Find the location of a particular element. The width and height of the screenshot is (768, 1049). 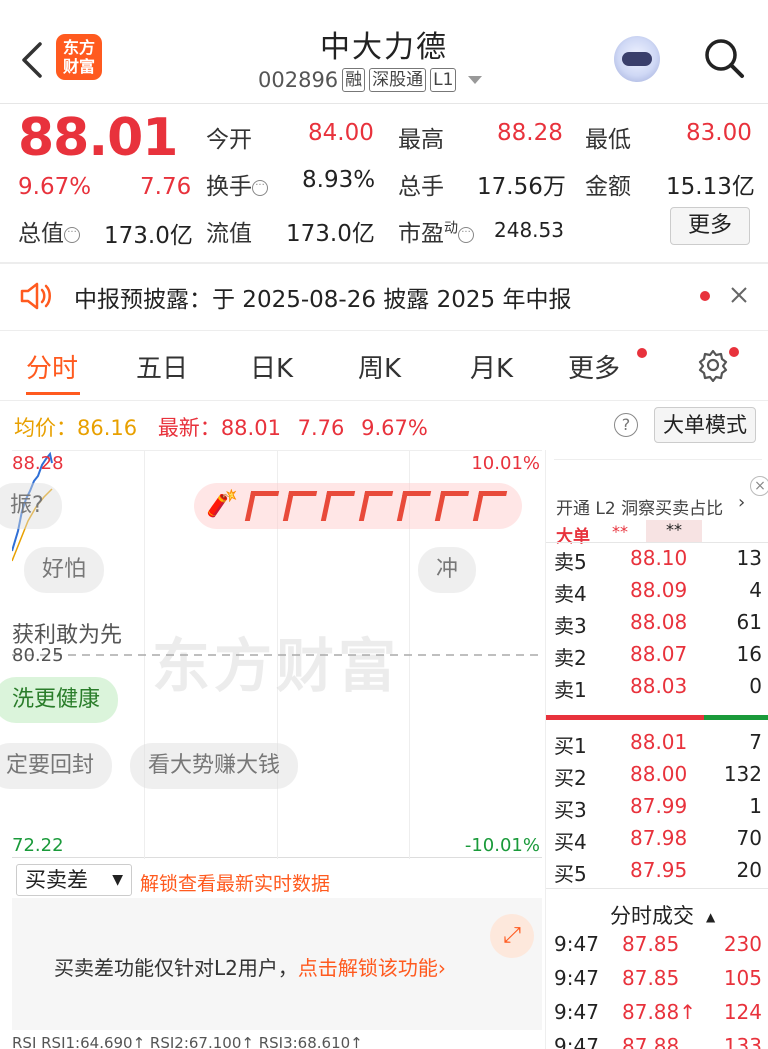

sell-volume: 61 is located at coordinates (749, 622).